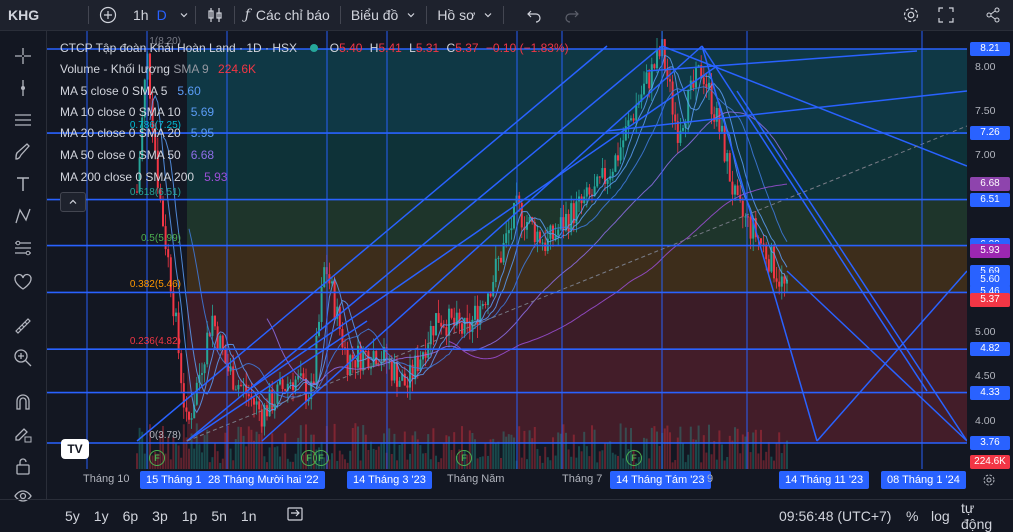 This screenshot has width=1013, height=532. Describe the element at coordinates (23, 152) in the screenshot. I see `brush-tool` at that location.